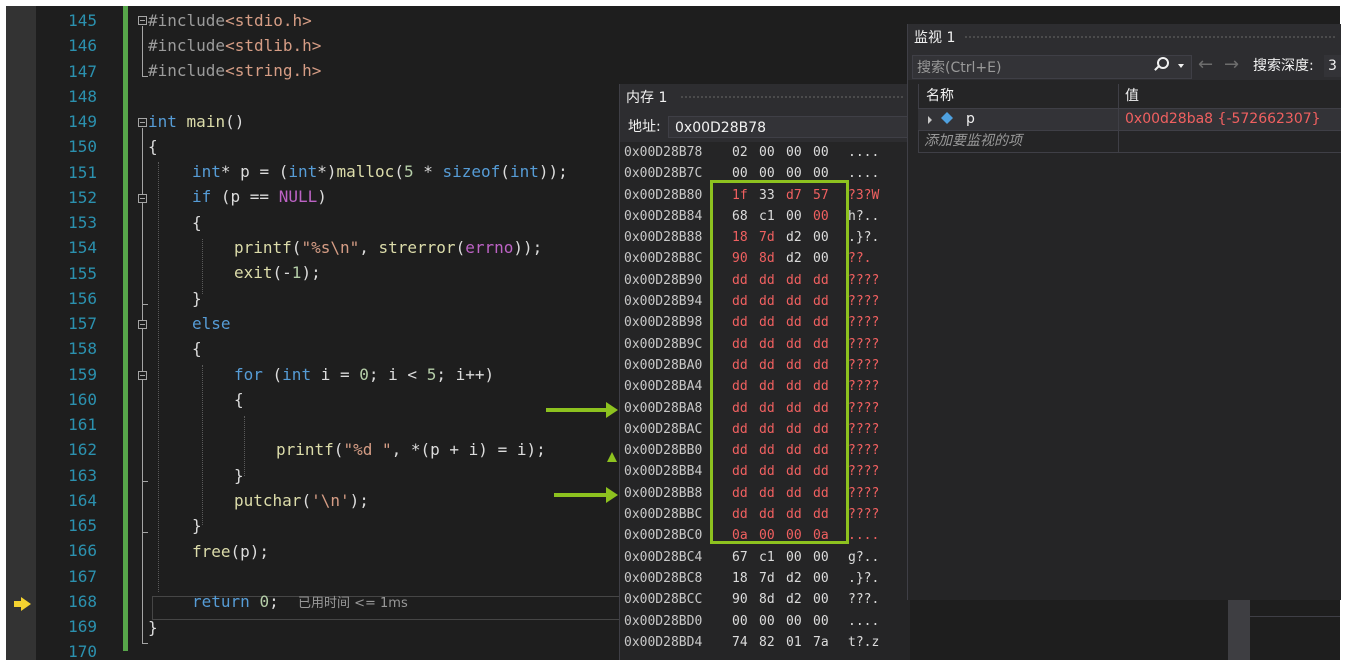 The width and height of the screenshot is (1346, 660). I want to click on search-depth-select: 3, so click(1332, 66).